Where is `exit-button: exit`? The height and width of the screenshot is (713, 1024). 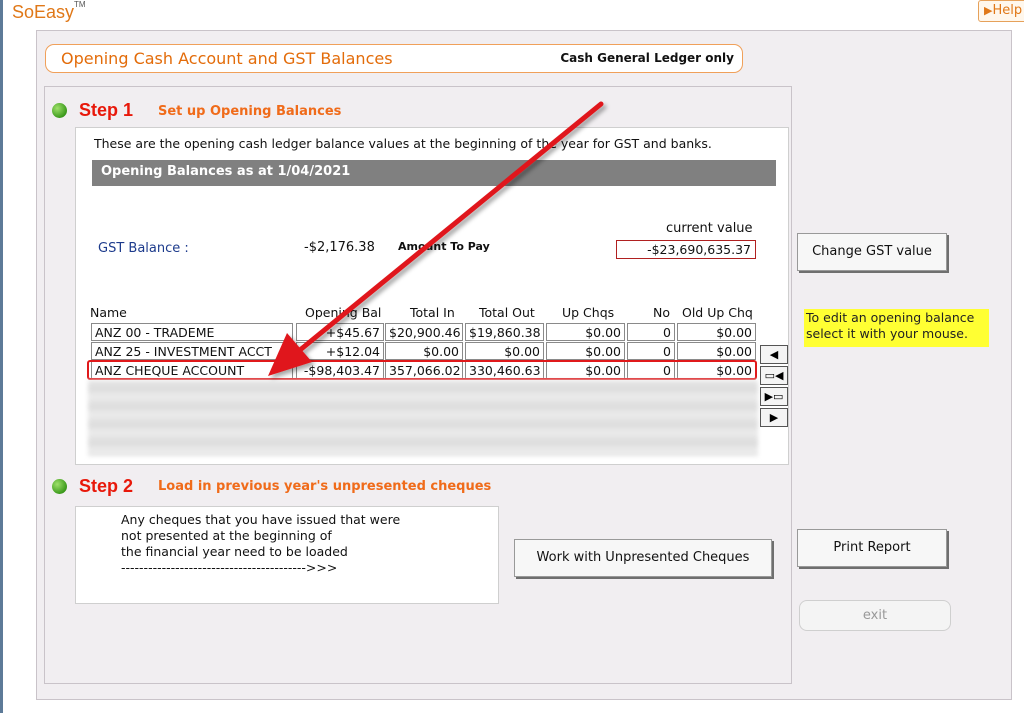
exit-button: exit is located at coordinates (875, 615).